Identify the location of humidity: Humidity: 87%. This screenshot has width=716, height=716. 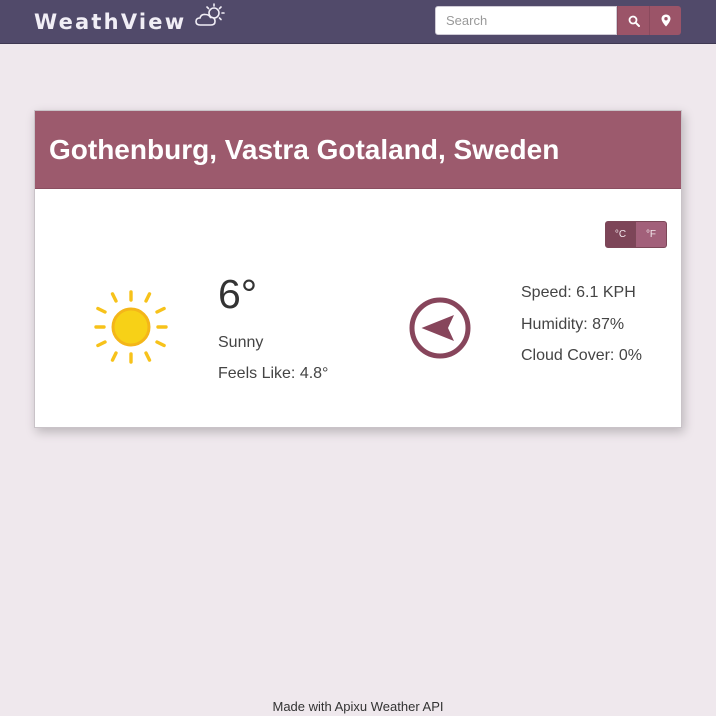
(573, 324).